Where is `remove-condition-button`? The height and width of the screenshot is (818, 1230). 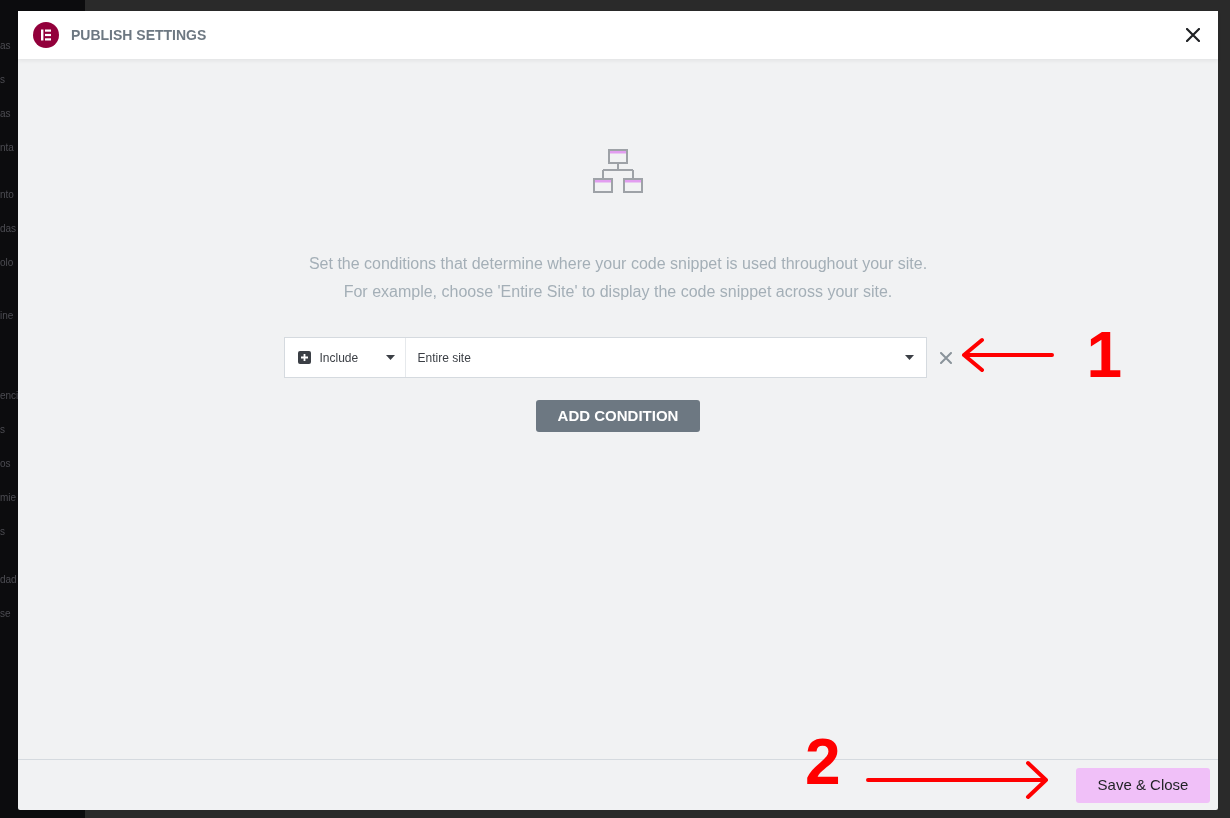
remove-condition-button is located at coordinates (945, 357).